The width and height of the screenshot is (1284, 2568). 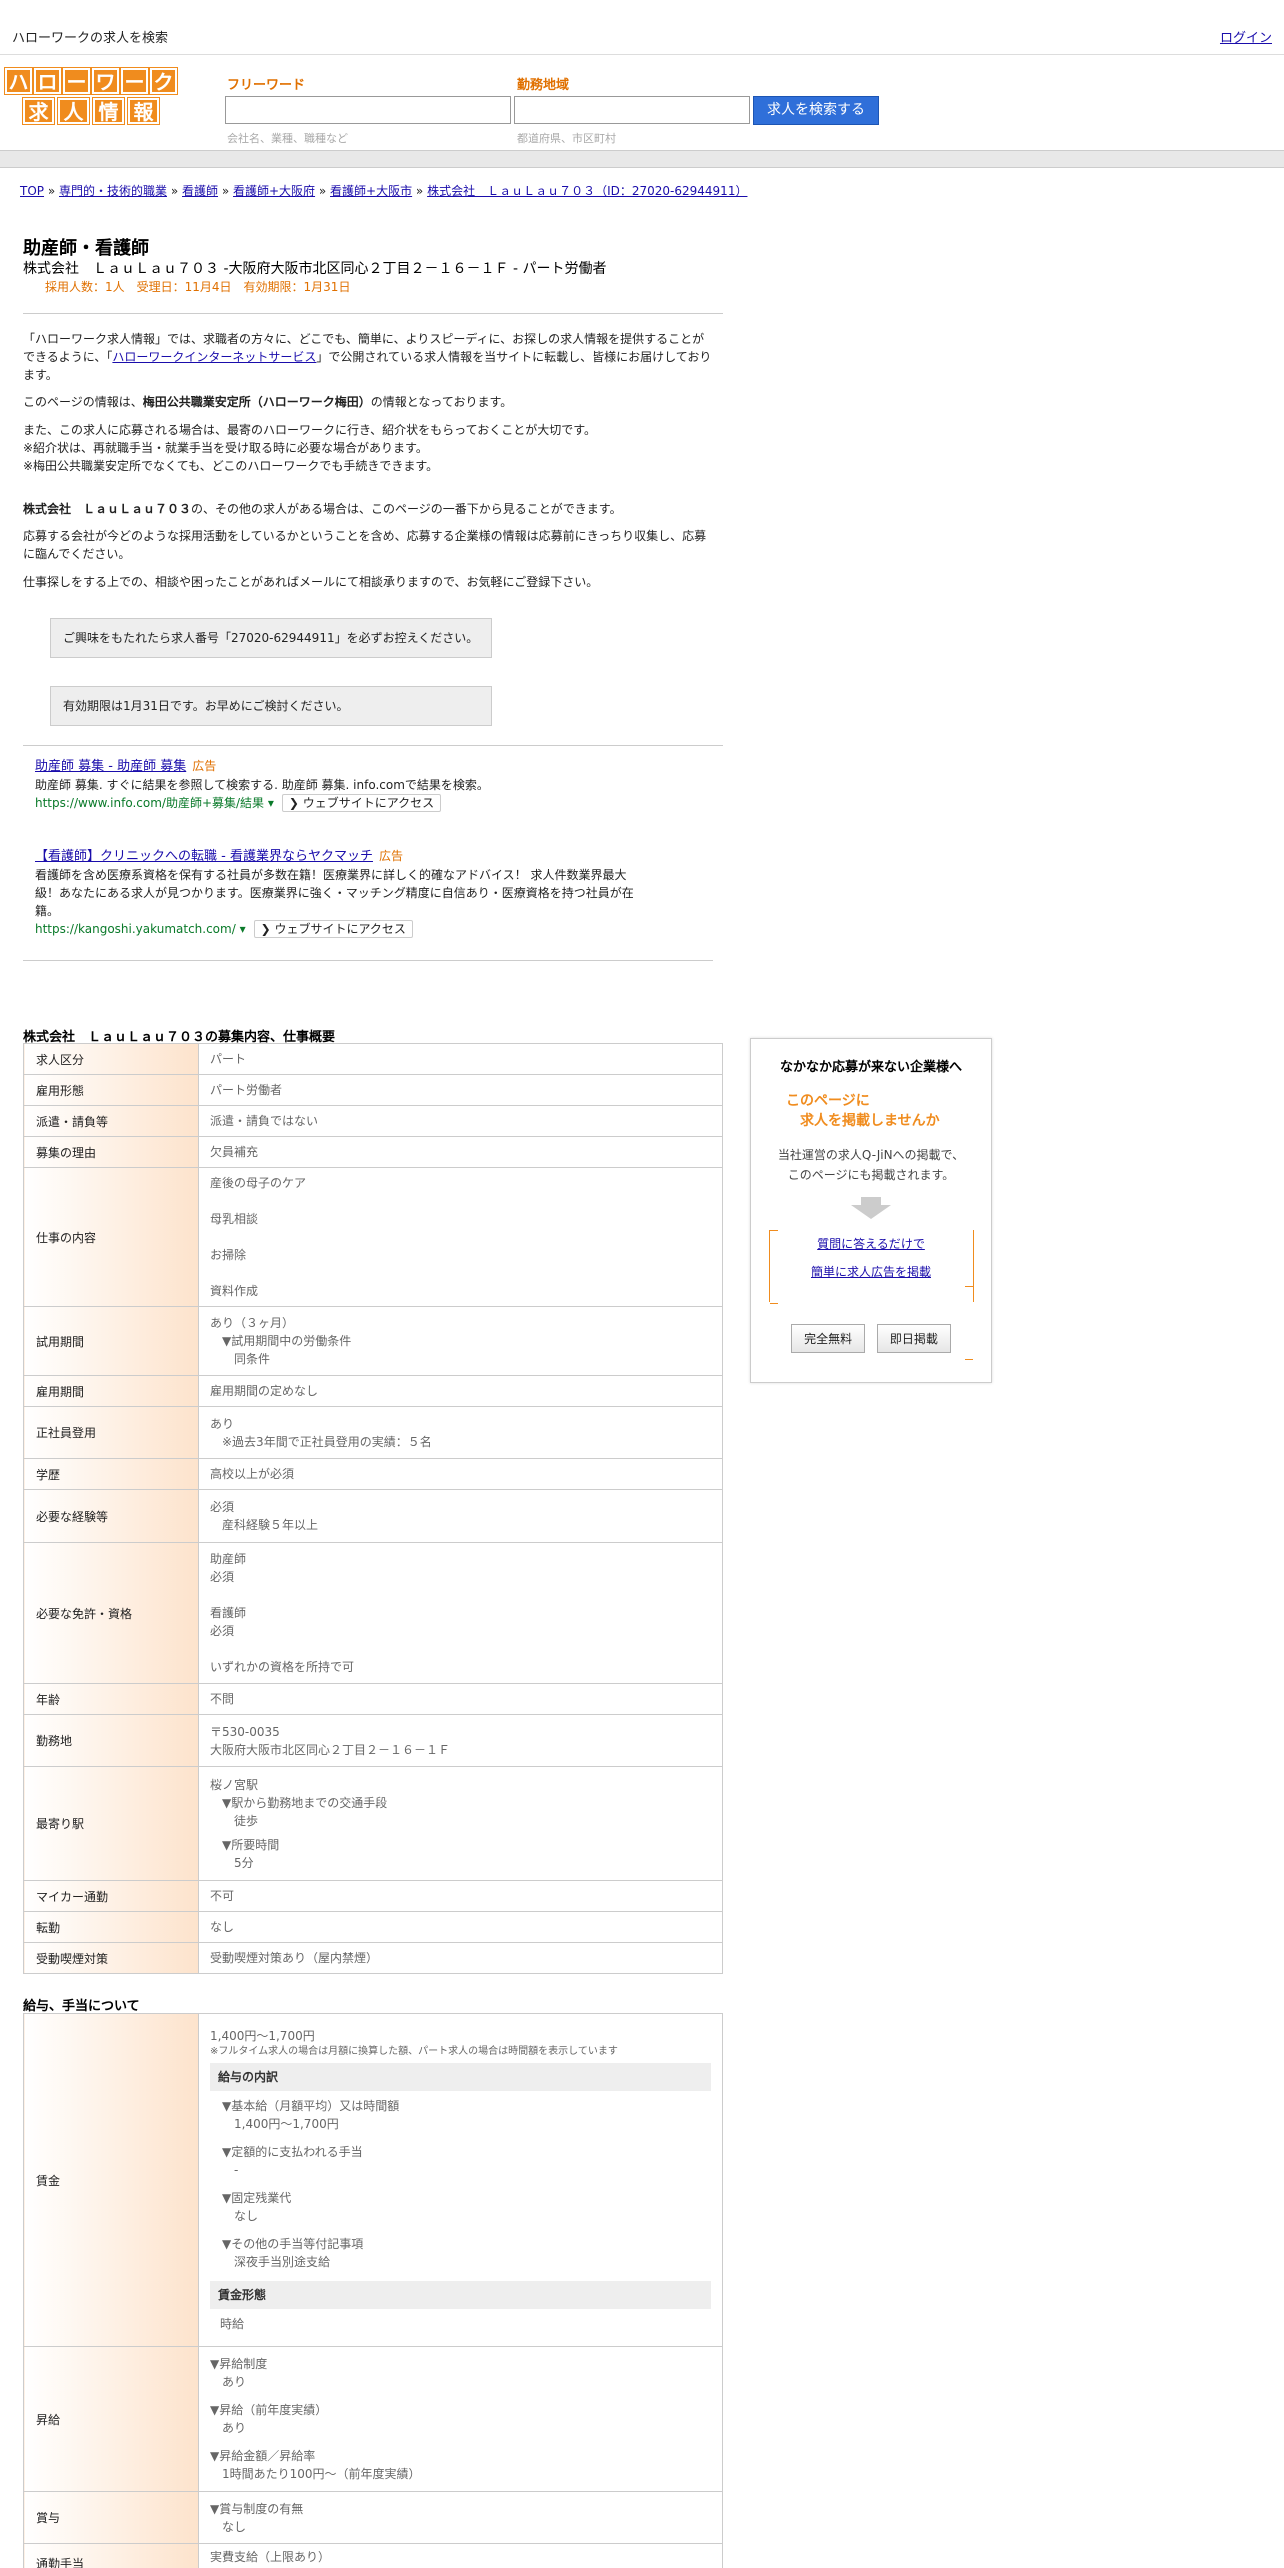 I want to click on job-number-notice: ご興味をもたれたら求人番号「27020-62944911」を必ずお控えください。, so click(x=271, y=638).